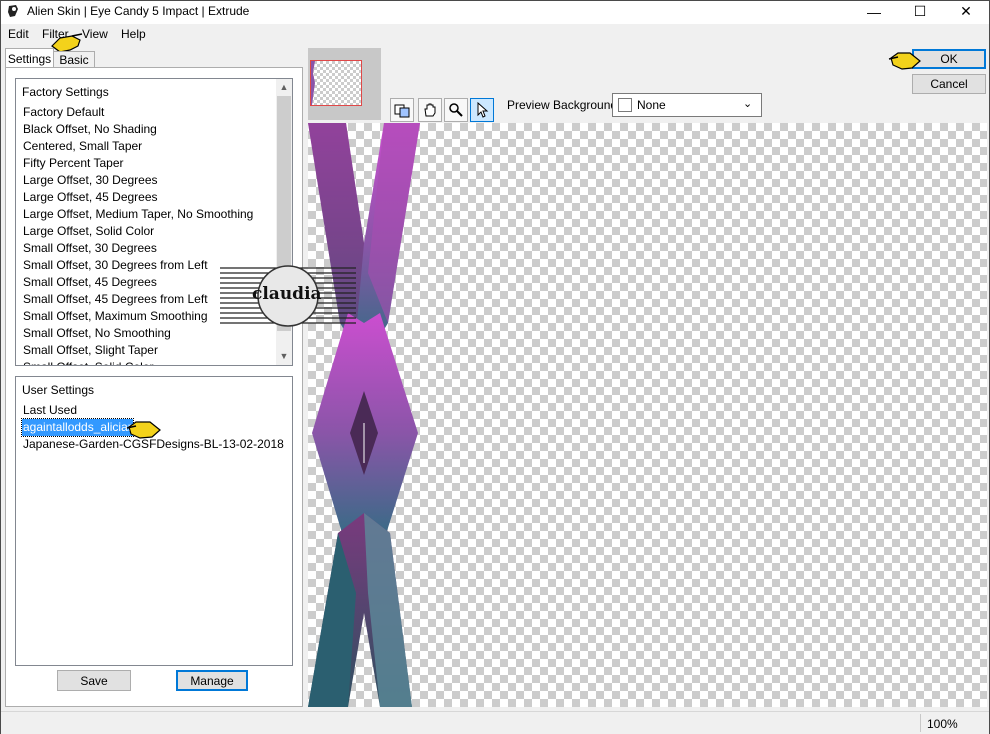 This screenshot has height=734, width=990. I want to click on save-button: Save, so click(94, 680).